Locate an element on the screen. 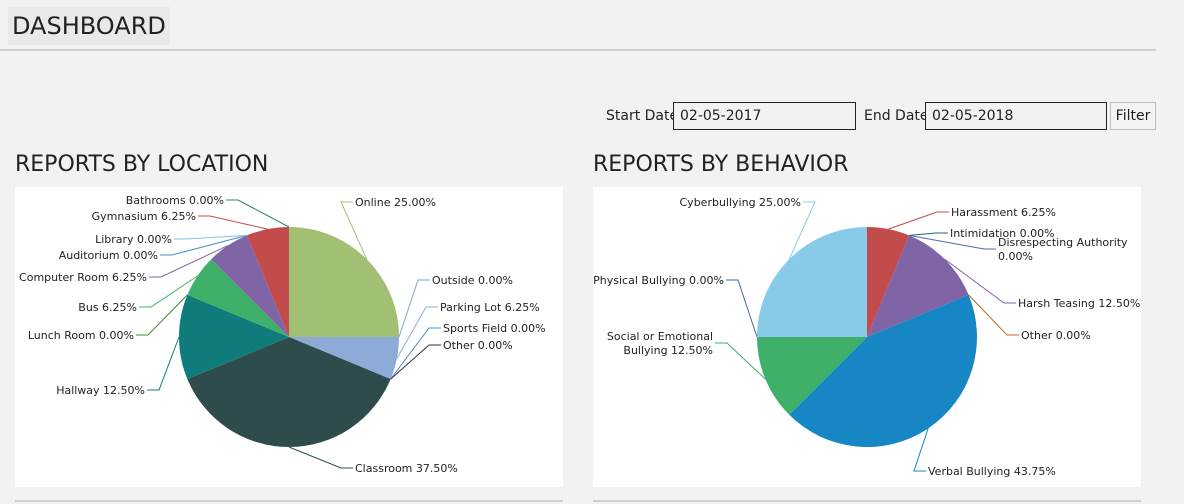  end-date-input is located at coordinates (1016, 116).